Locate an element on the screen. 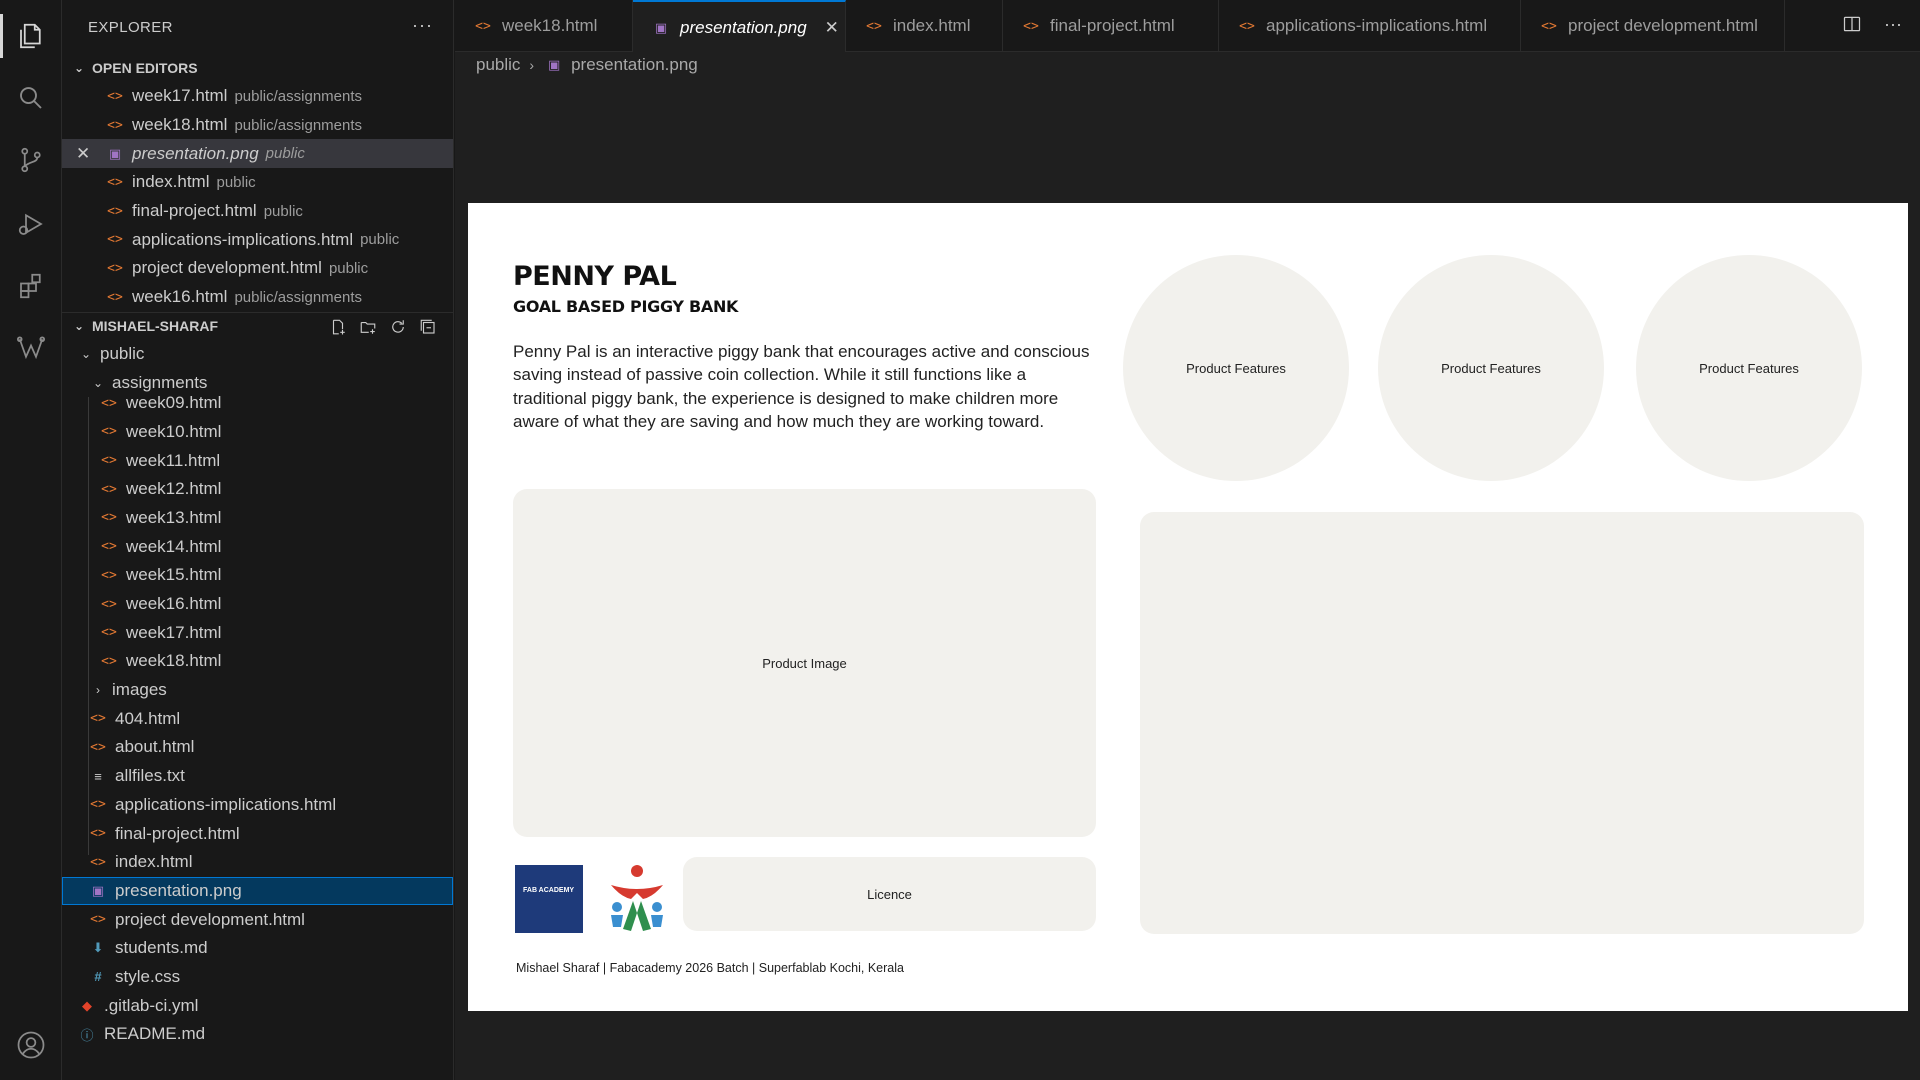  file-name: 404.html is located at coordinates (148, 718).